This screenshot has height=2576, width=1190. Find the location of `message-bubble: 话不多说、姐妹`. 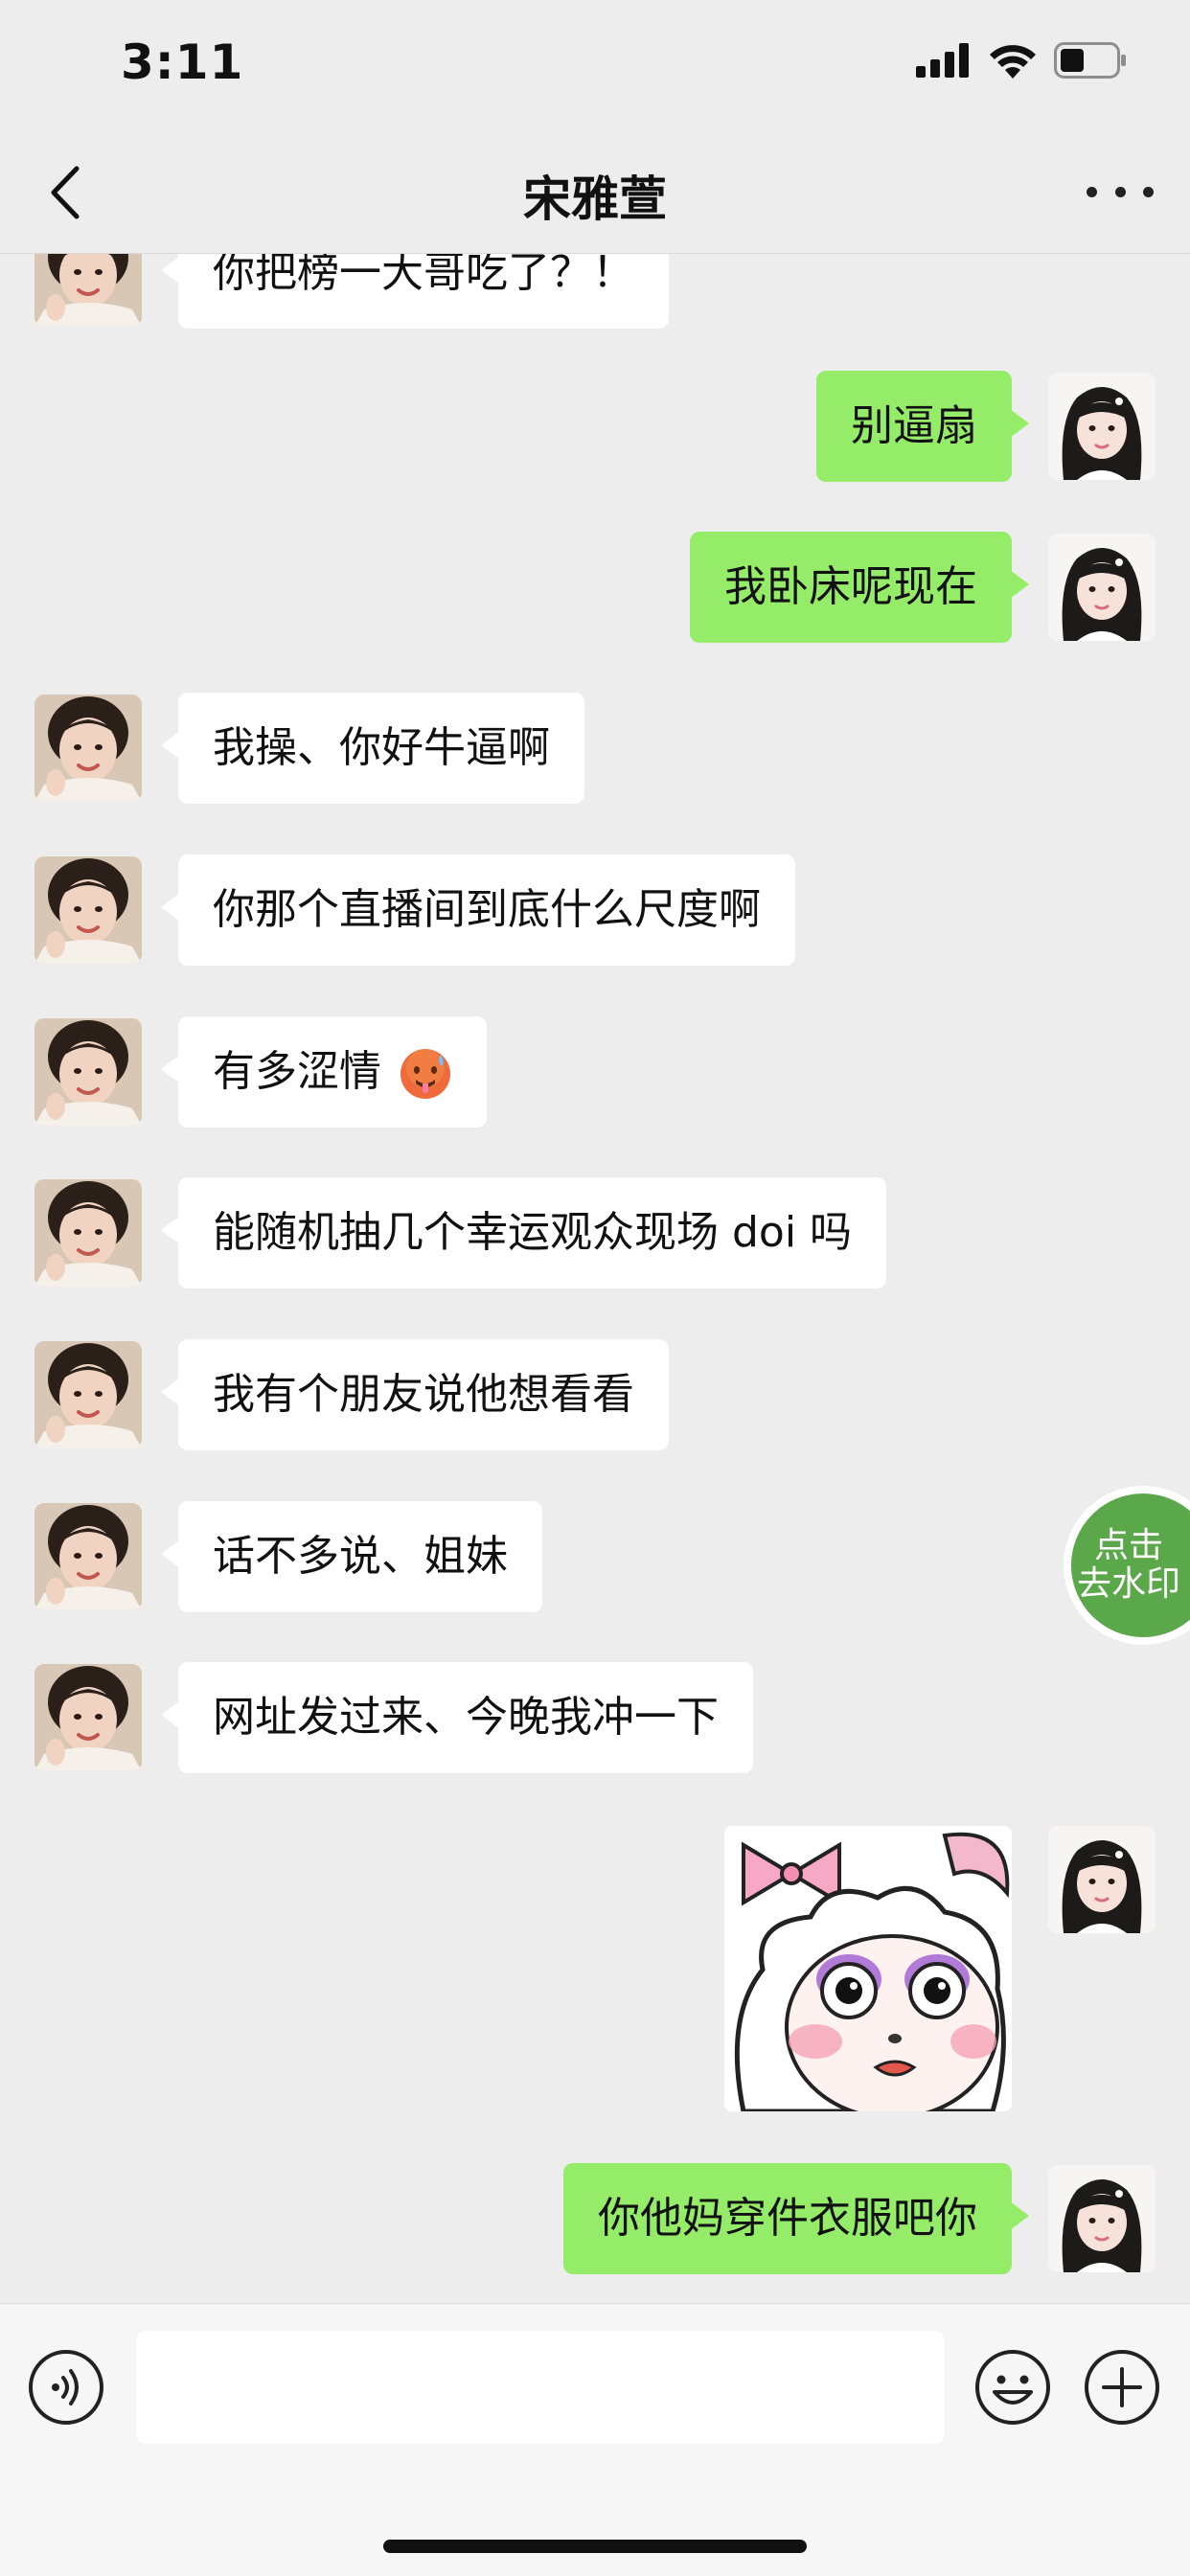

message-bubble: 话不多说、姐妹 is located at coordinates (351, 1556).